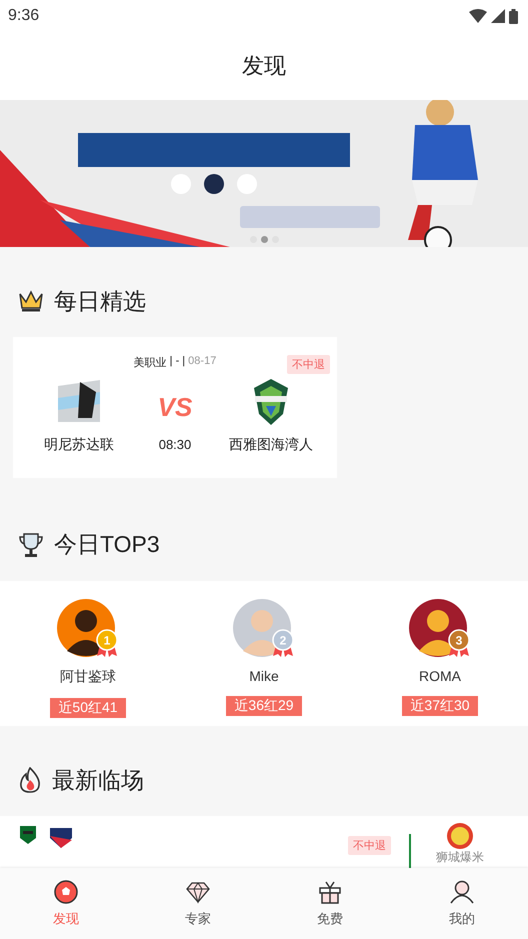  I want to click on flame-icon, so click(30, 780).